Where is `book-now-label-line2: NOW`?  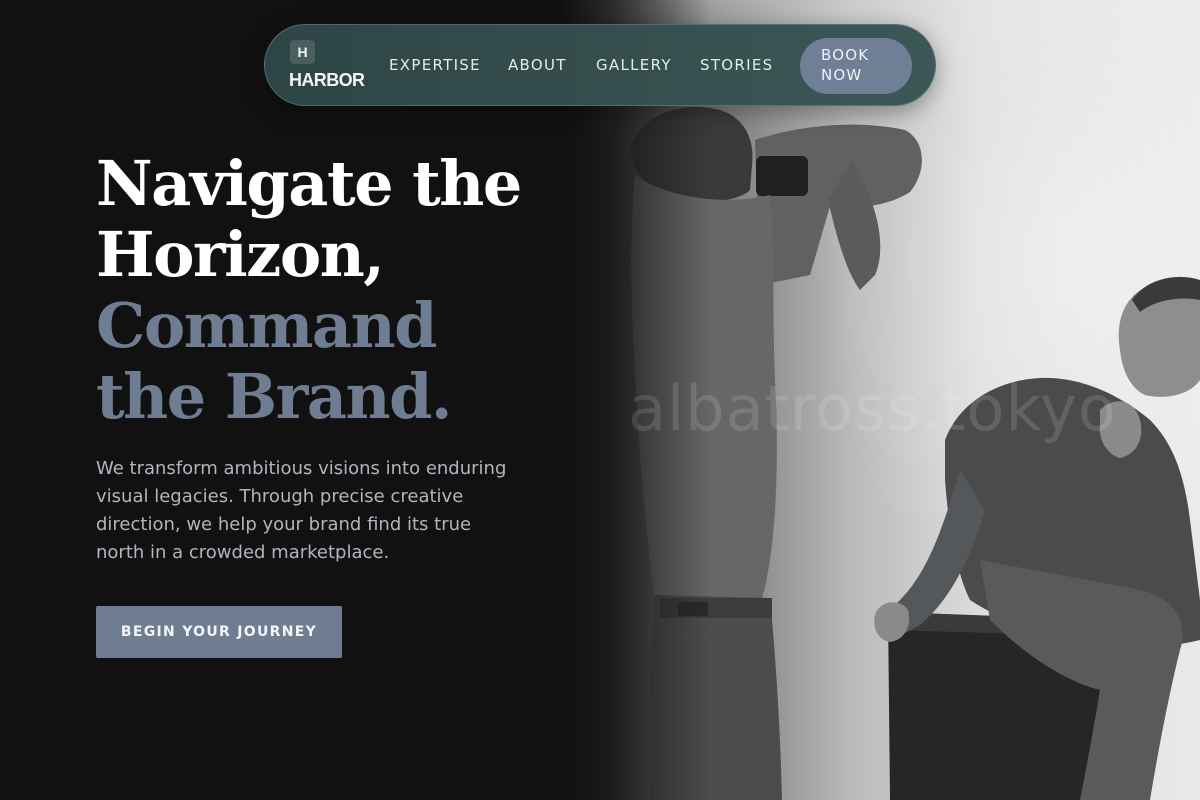 book-now-label-line2: NOW is located at coordinates (842, 75).